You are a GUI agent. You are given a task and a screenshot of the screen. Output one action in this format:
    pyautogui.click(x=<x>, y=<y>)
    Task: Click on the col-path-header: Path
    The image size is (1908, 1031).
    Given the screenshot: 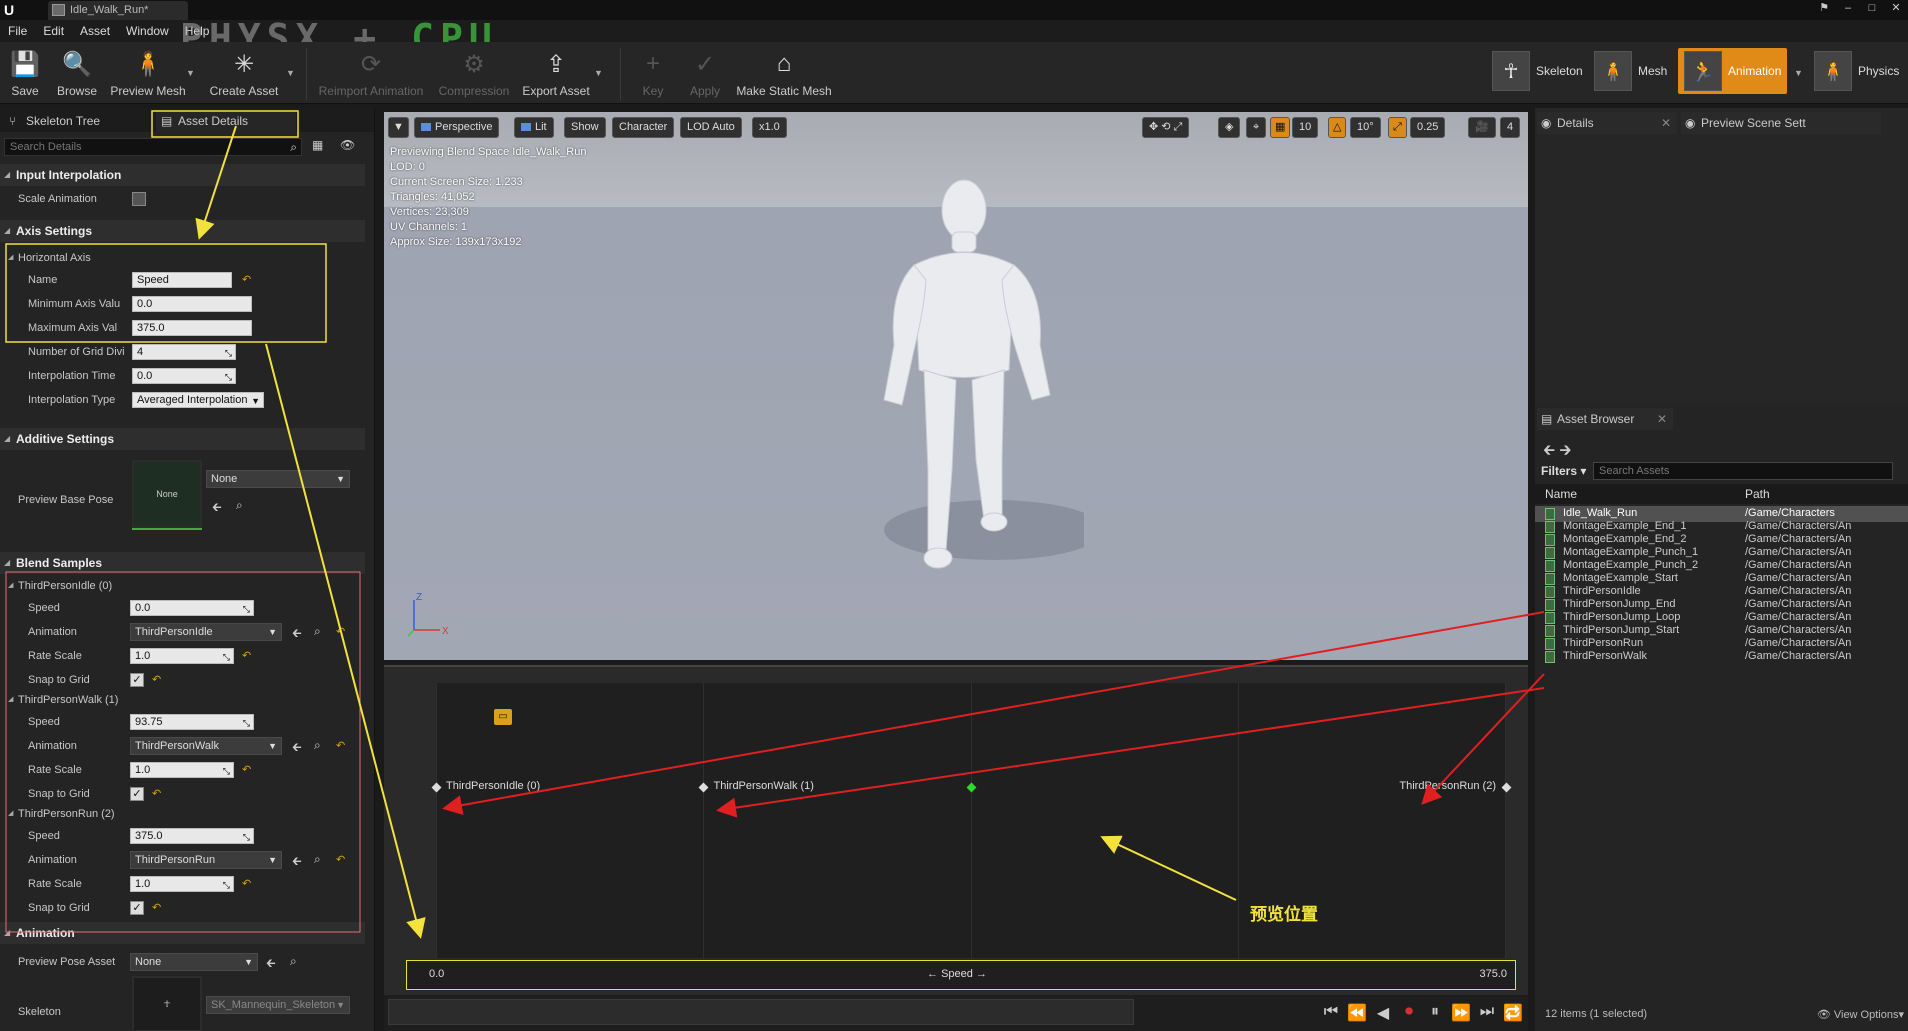 What is the action you would take?
    pyautogui.click(x=1757, y=494)
    